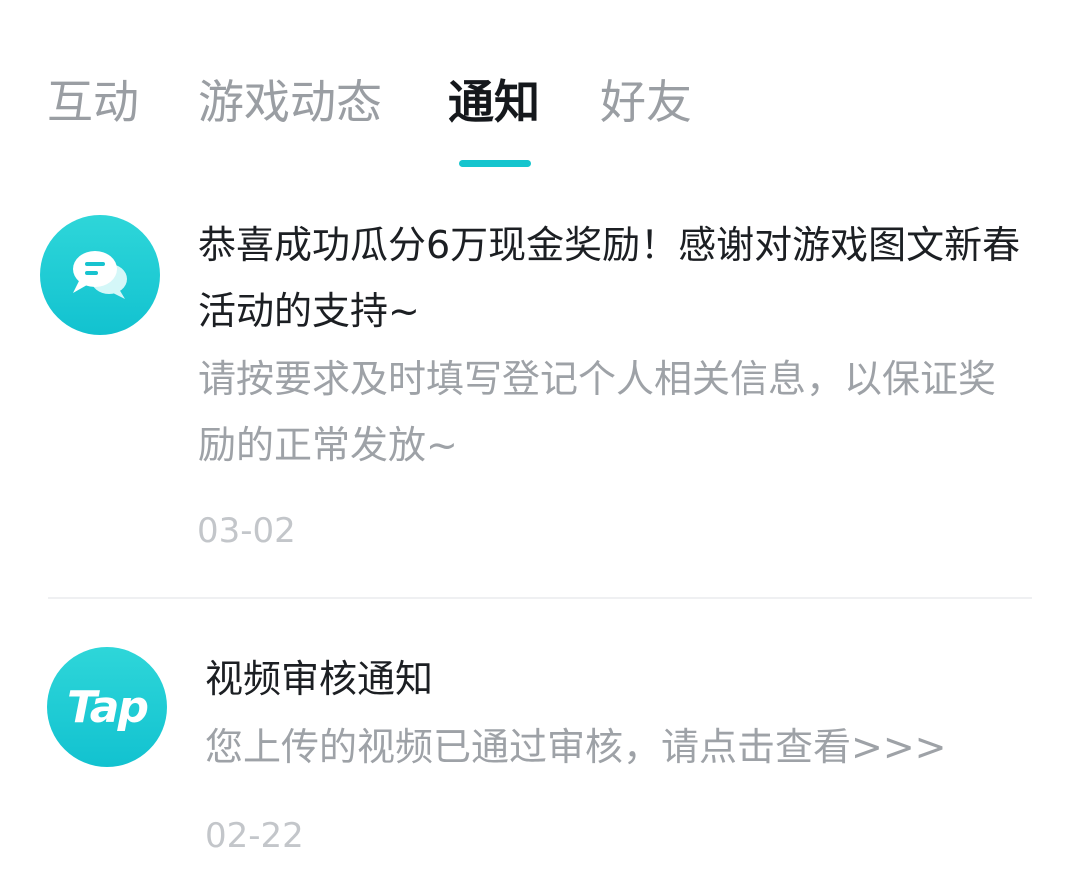 Image resolution: width=1080 pixels, height=869 pixels. Describe the element at coordinates (254, 836) in the screenshot. I see `notification-date: 02-22` at that location.